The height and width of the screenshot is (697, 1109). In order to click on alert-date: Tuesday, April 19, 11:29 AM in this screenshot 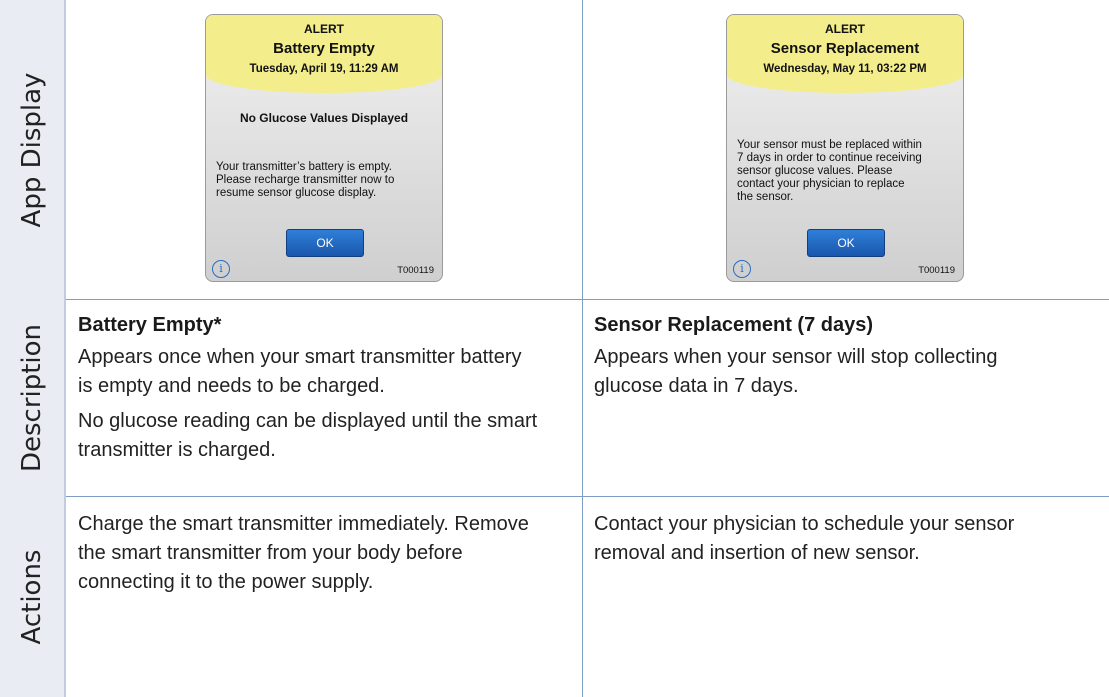, I will do `click(324, 69)`.